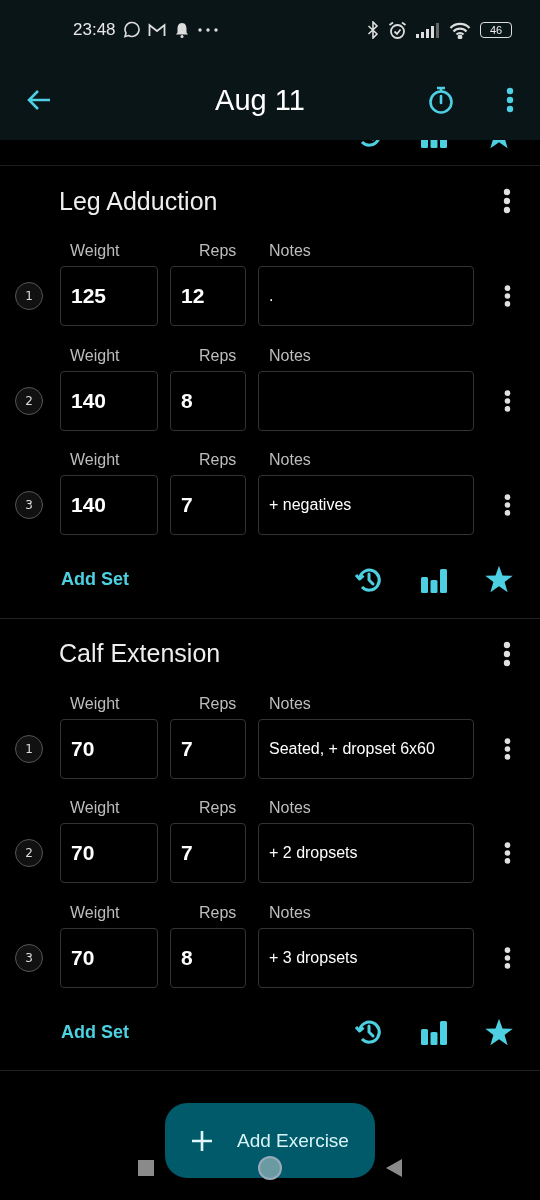 The height and width of the screenshot is (1200, 540). What do you see at coordinates (140, 653) in the screenshot?
I see `exercise-title: Calf Extension` at bounding box center [140, 653].